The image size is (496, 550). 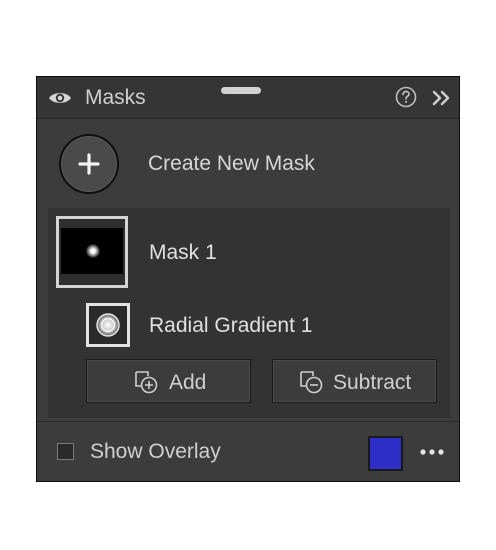 What do you see at coordinates (372, 382) in the screenshot?
I see `subtract-label: Subtract` at bounding box center [372, 382].